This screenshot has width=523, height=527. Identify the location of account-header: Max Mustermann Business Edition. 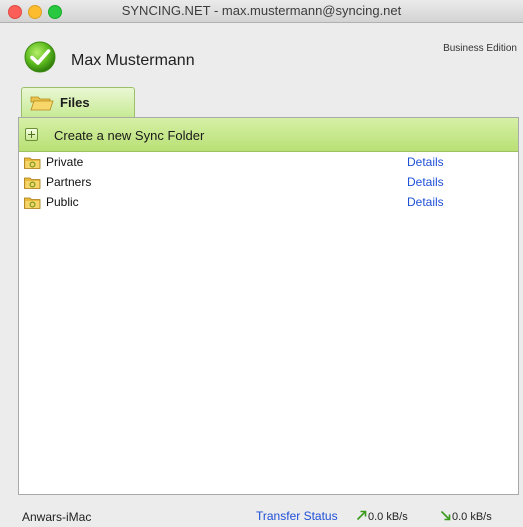
(261, 54).